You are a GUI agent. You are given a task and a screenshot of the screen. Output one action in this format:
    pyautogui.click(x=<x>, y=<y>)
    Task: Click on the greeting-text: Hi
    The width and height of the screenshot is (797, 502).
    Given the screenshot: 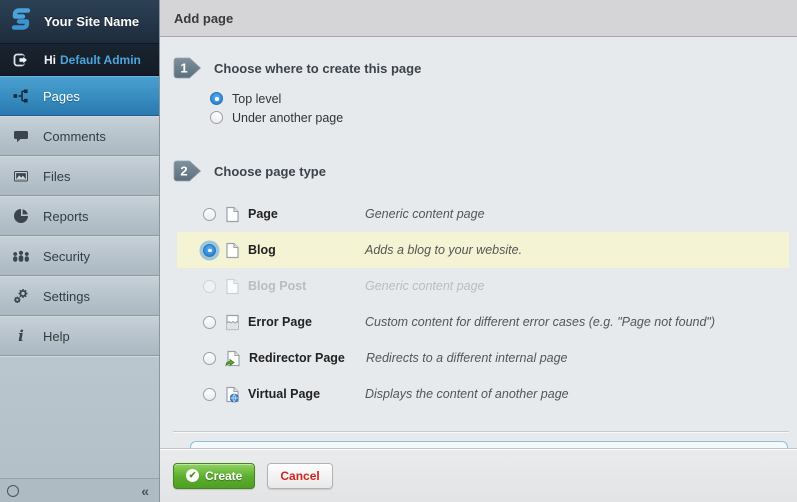 What is the action you would take?
    pyautogui.click(x=50, y=59)
    